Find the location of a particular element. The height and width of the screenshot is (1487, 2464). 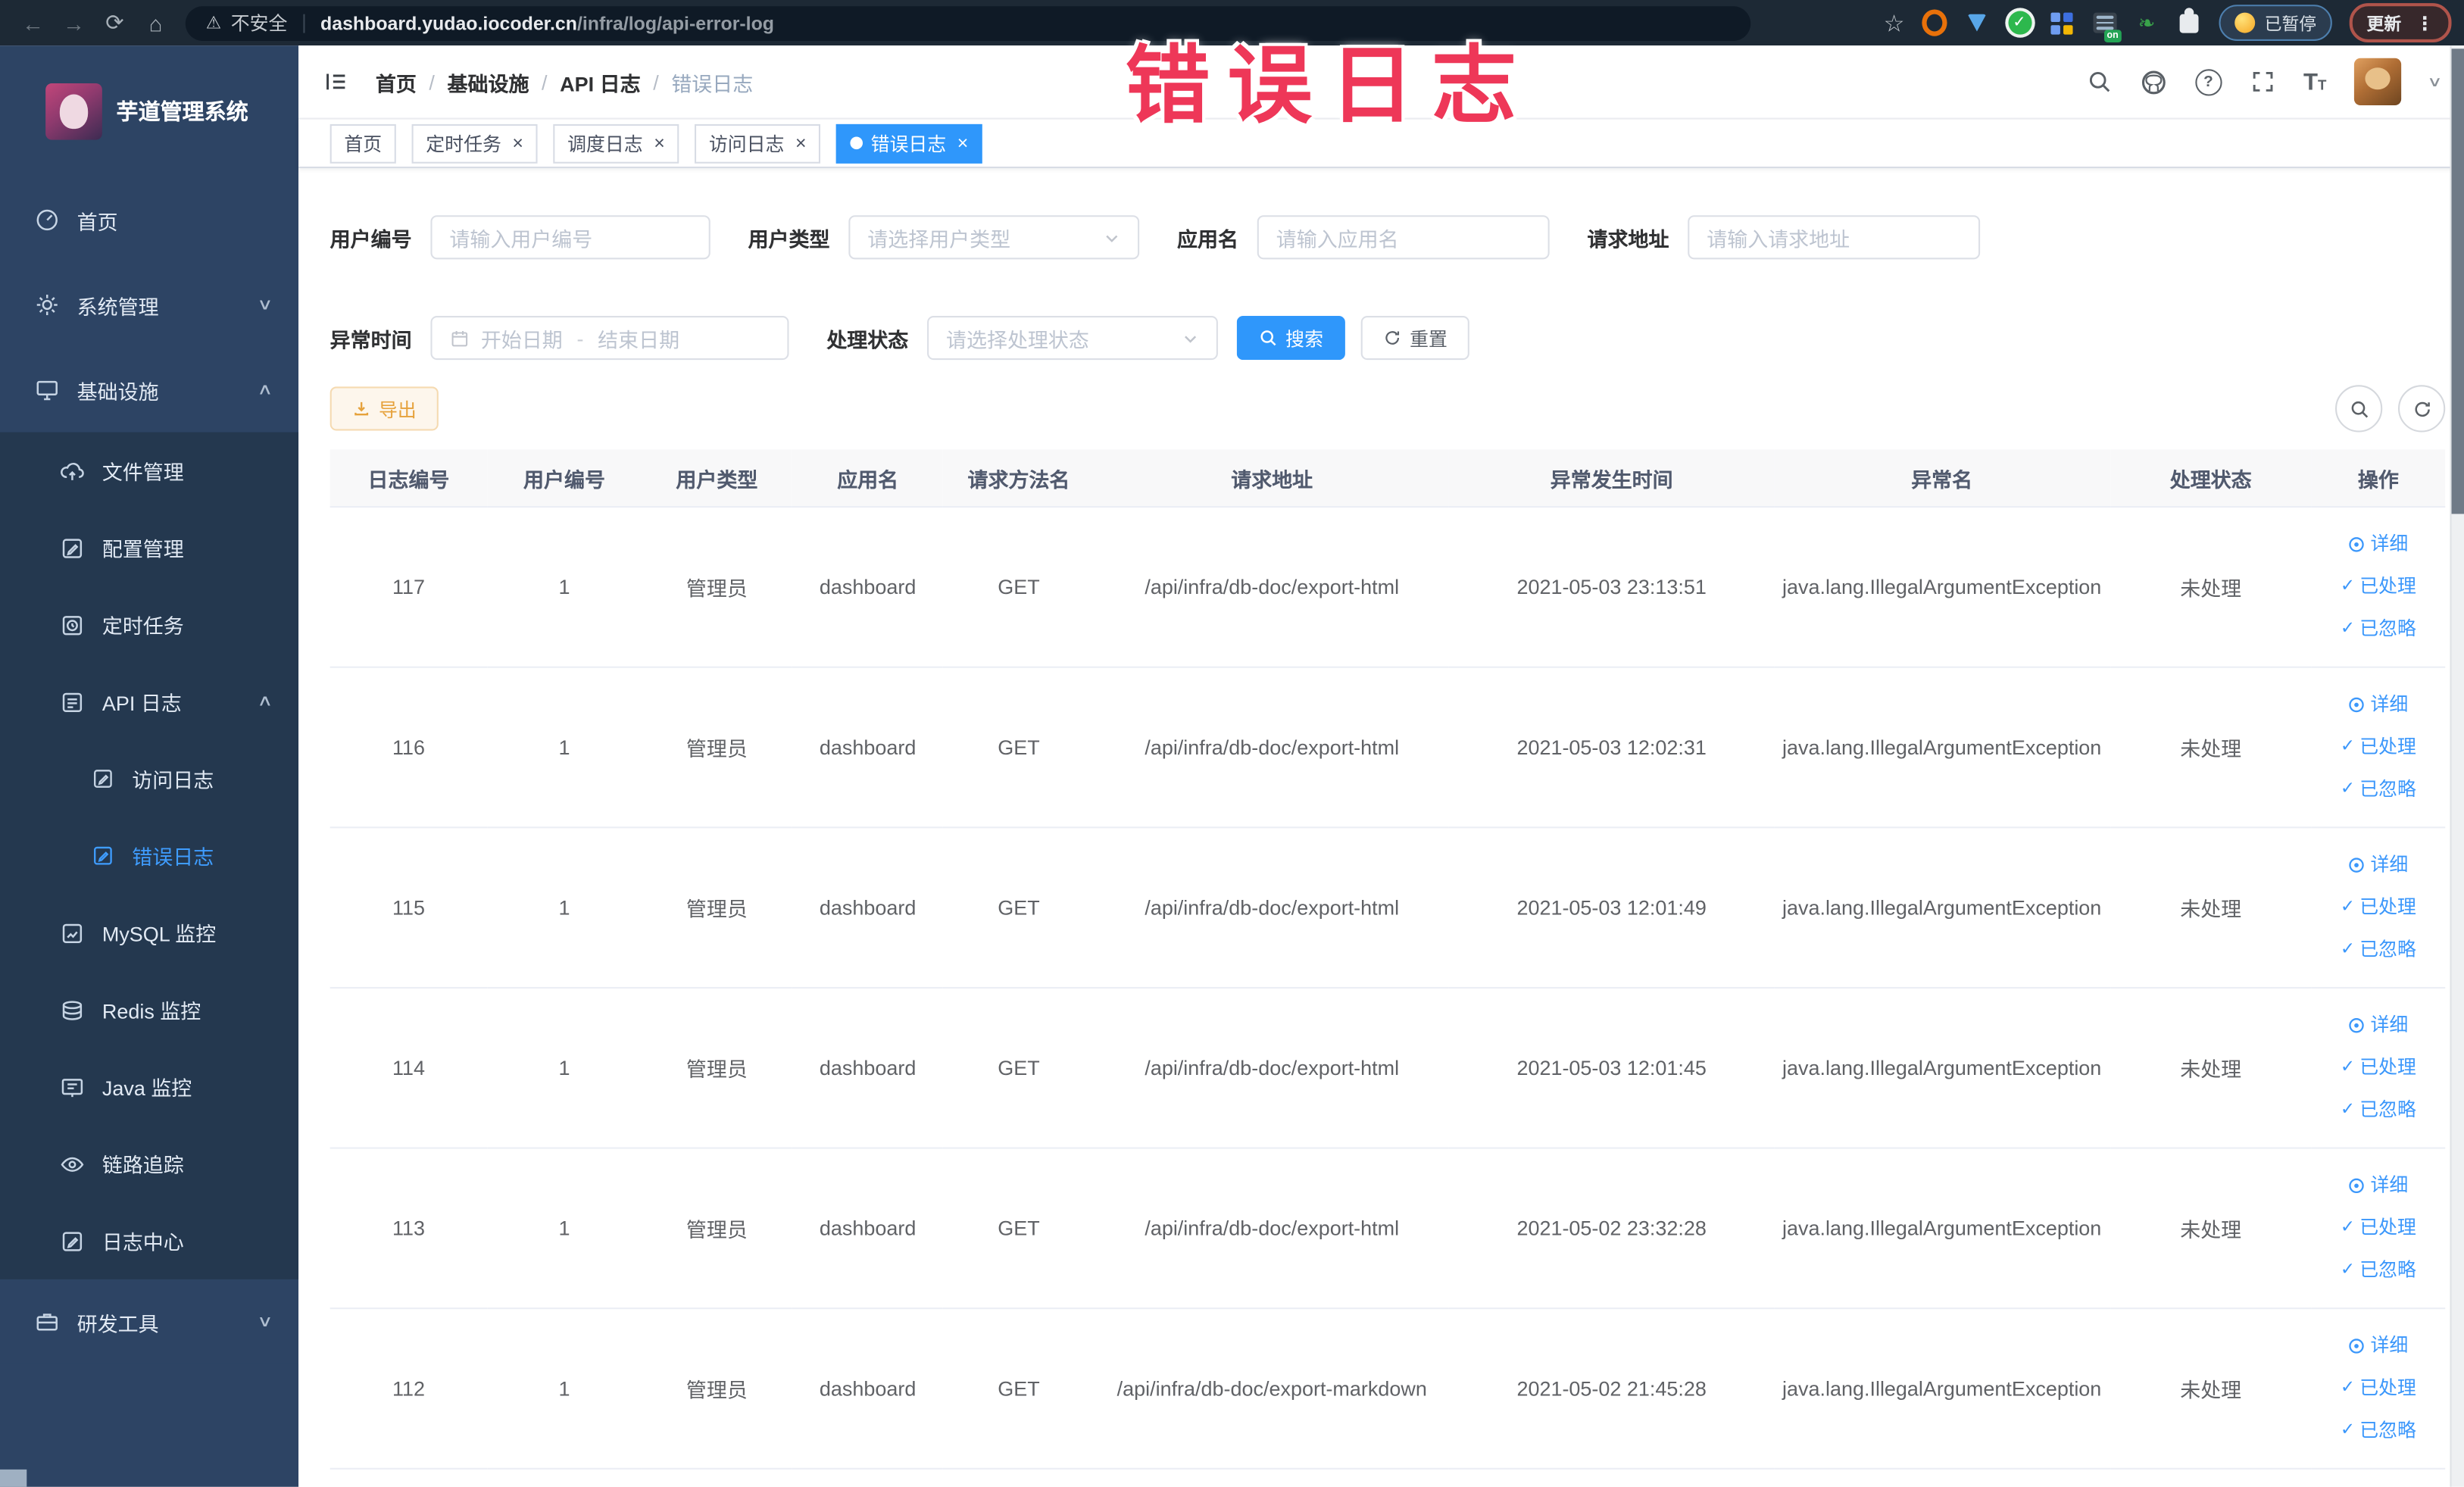

cell-app_name: dashboard is located at coordinates (868, 1068).